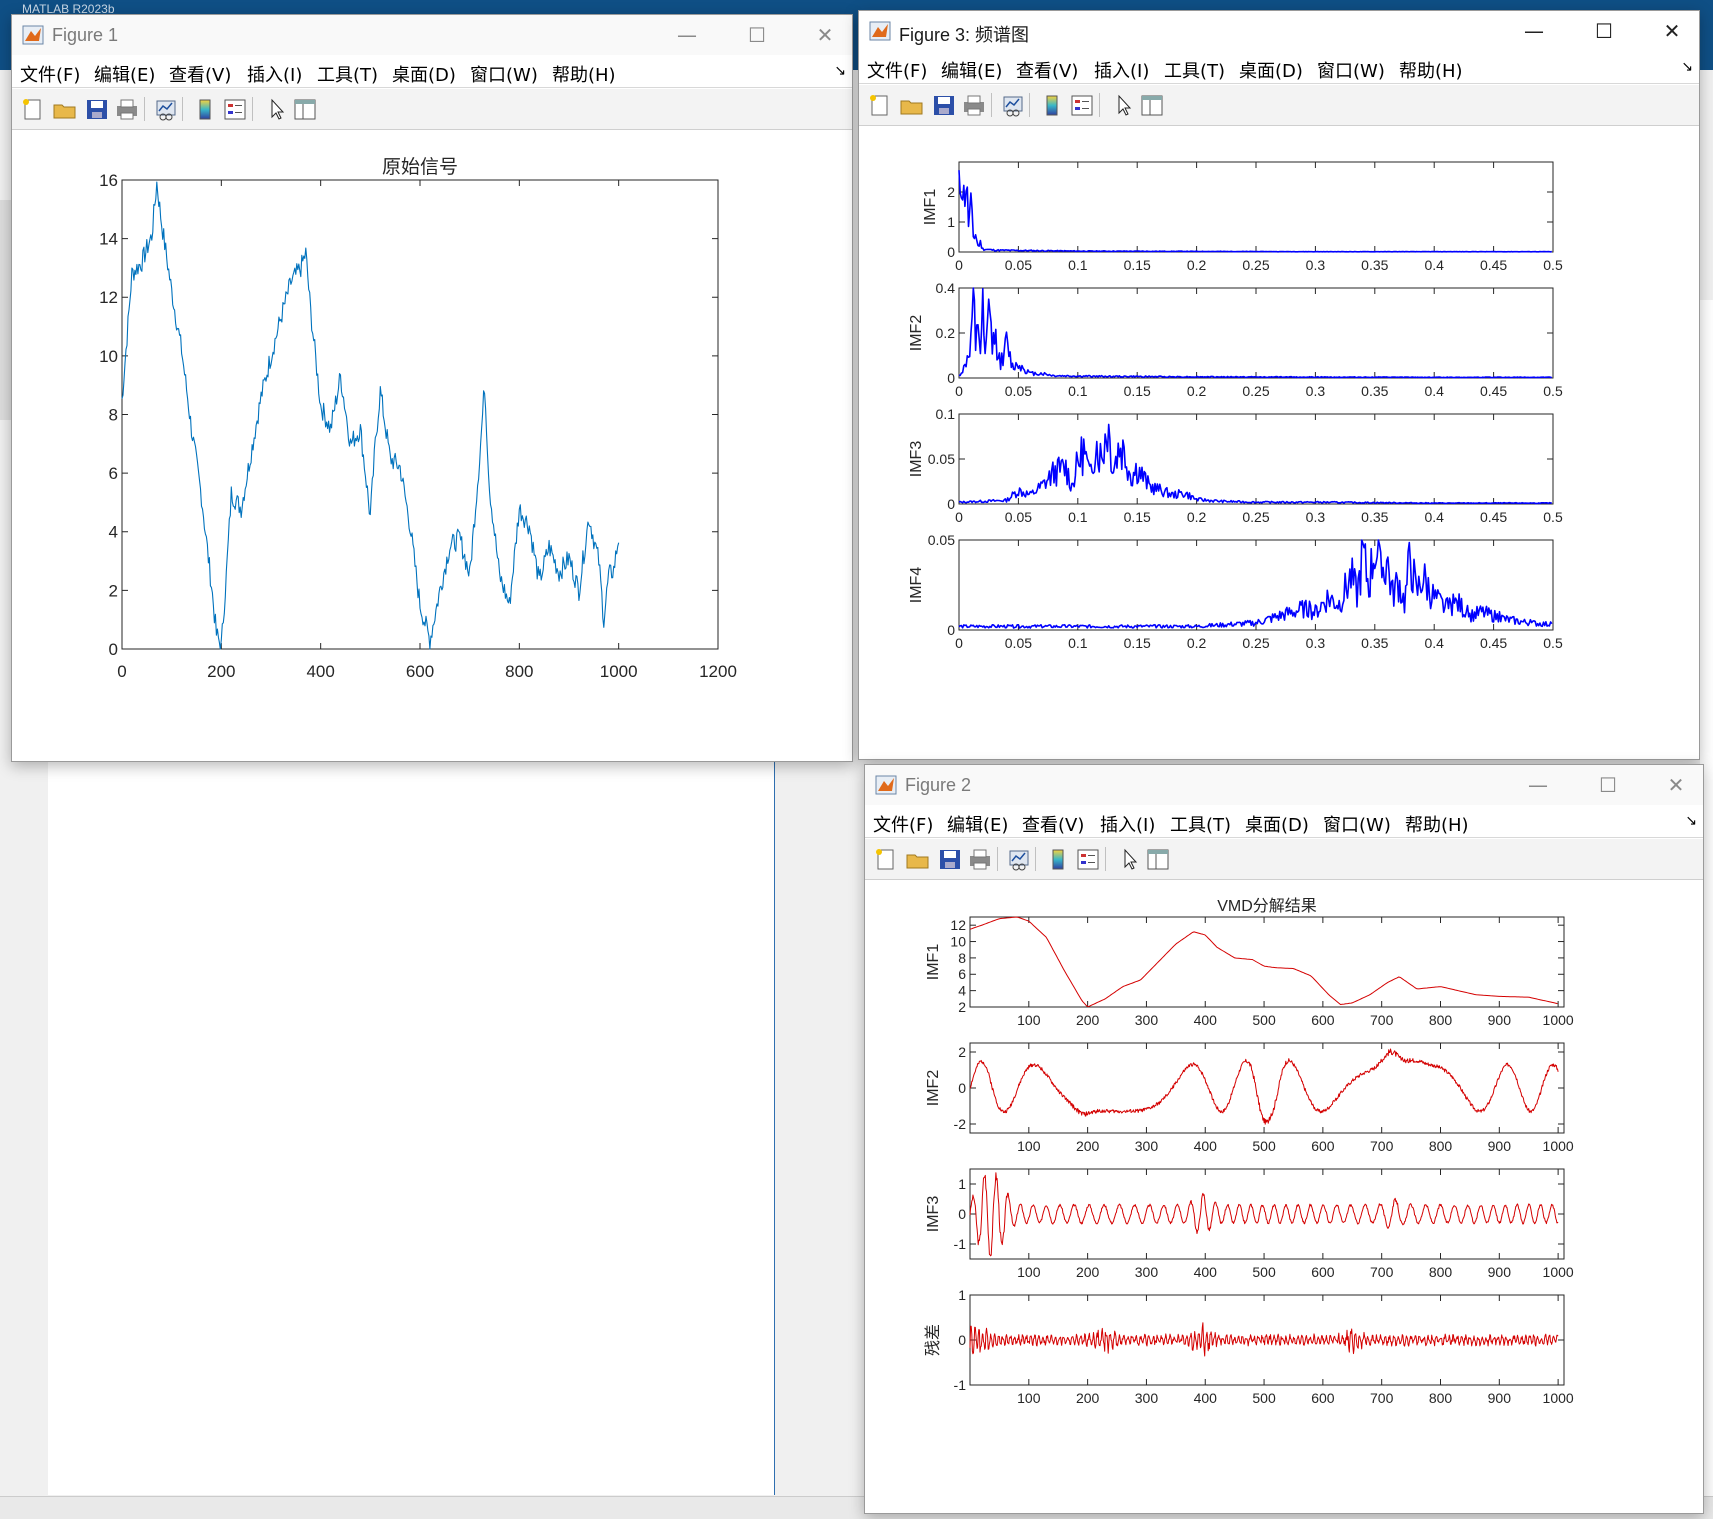  Describe the element at coordinates (1284, 785) in the screenshot. I see `figure2-titlebar: Figure 2 — ☐ ✕` at that location.